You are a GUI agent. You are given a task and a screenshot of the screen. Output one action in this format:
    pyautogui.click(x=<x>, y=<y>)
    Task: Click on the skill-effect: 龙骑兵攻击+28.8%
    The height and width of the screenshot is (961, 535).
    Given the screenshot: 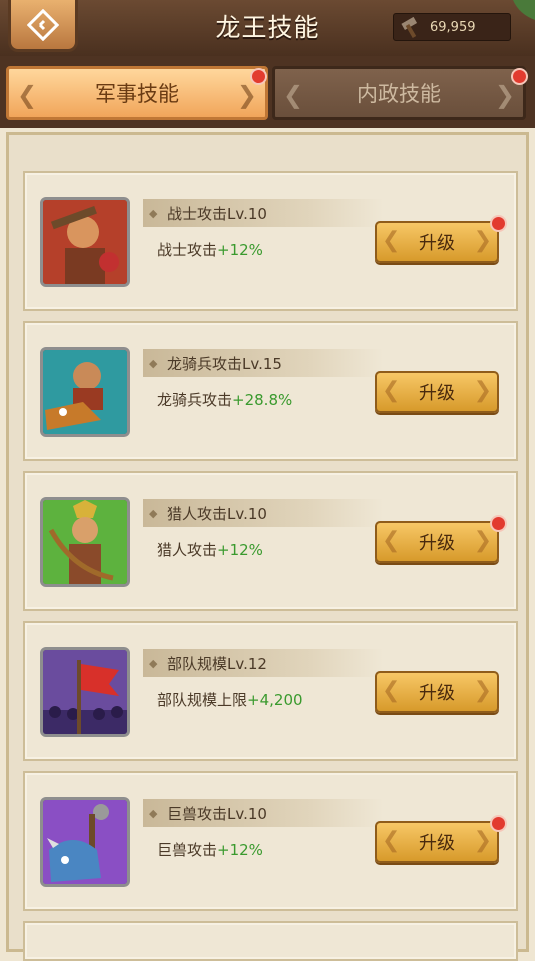 What is the action you would take?
    pyautogui.click(x=224, y=399)
    